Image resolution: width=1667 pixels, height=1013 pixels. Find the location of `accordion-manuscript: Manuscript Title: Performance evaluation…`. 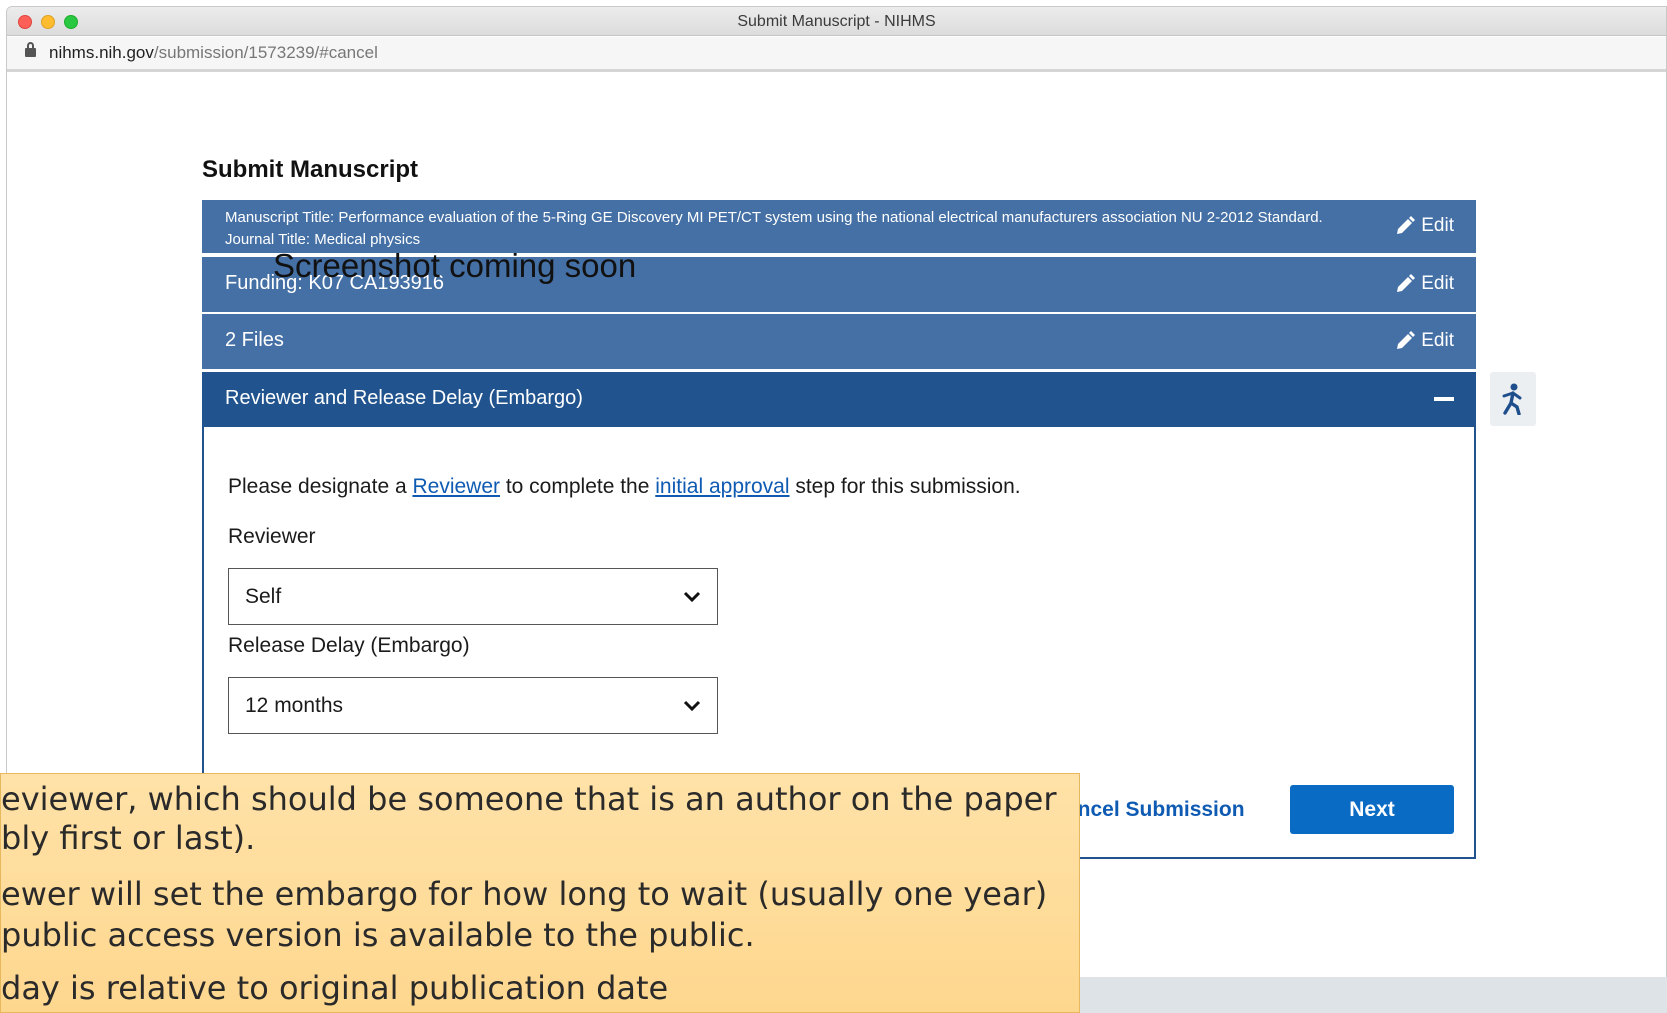

accordion-manuscript: Manuscript Title: Performance evaluation… is located at coordinates (839, 226).